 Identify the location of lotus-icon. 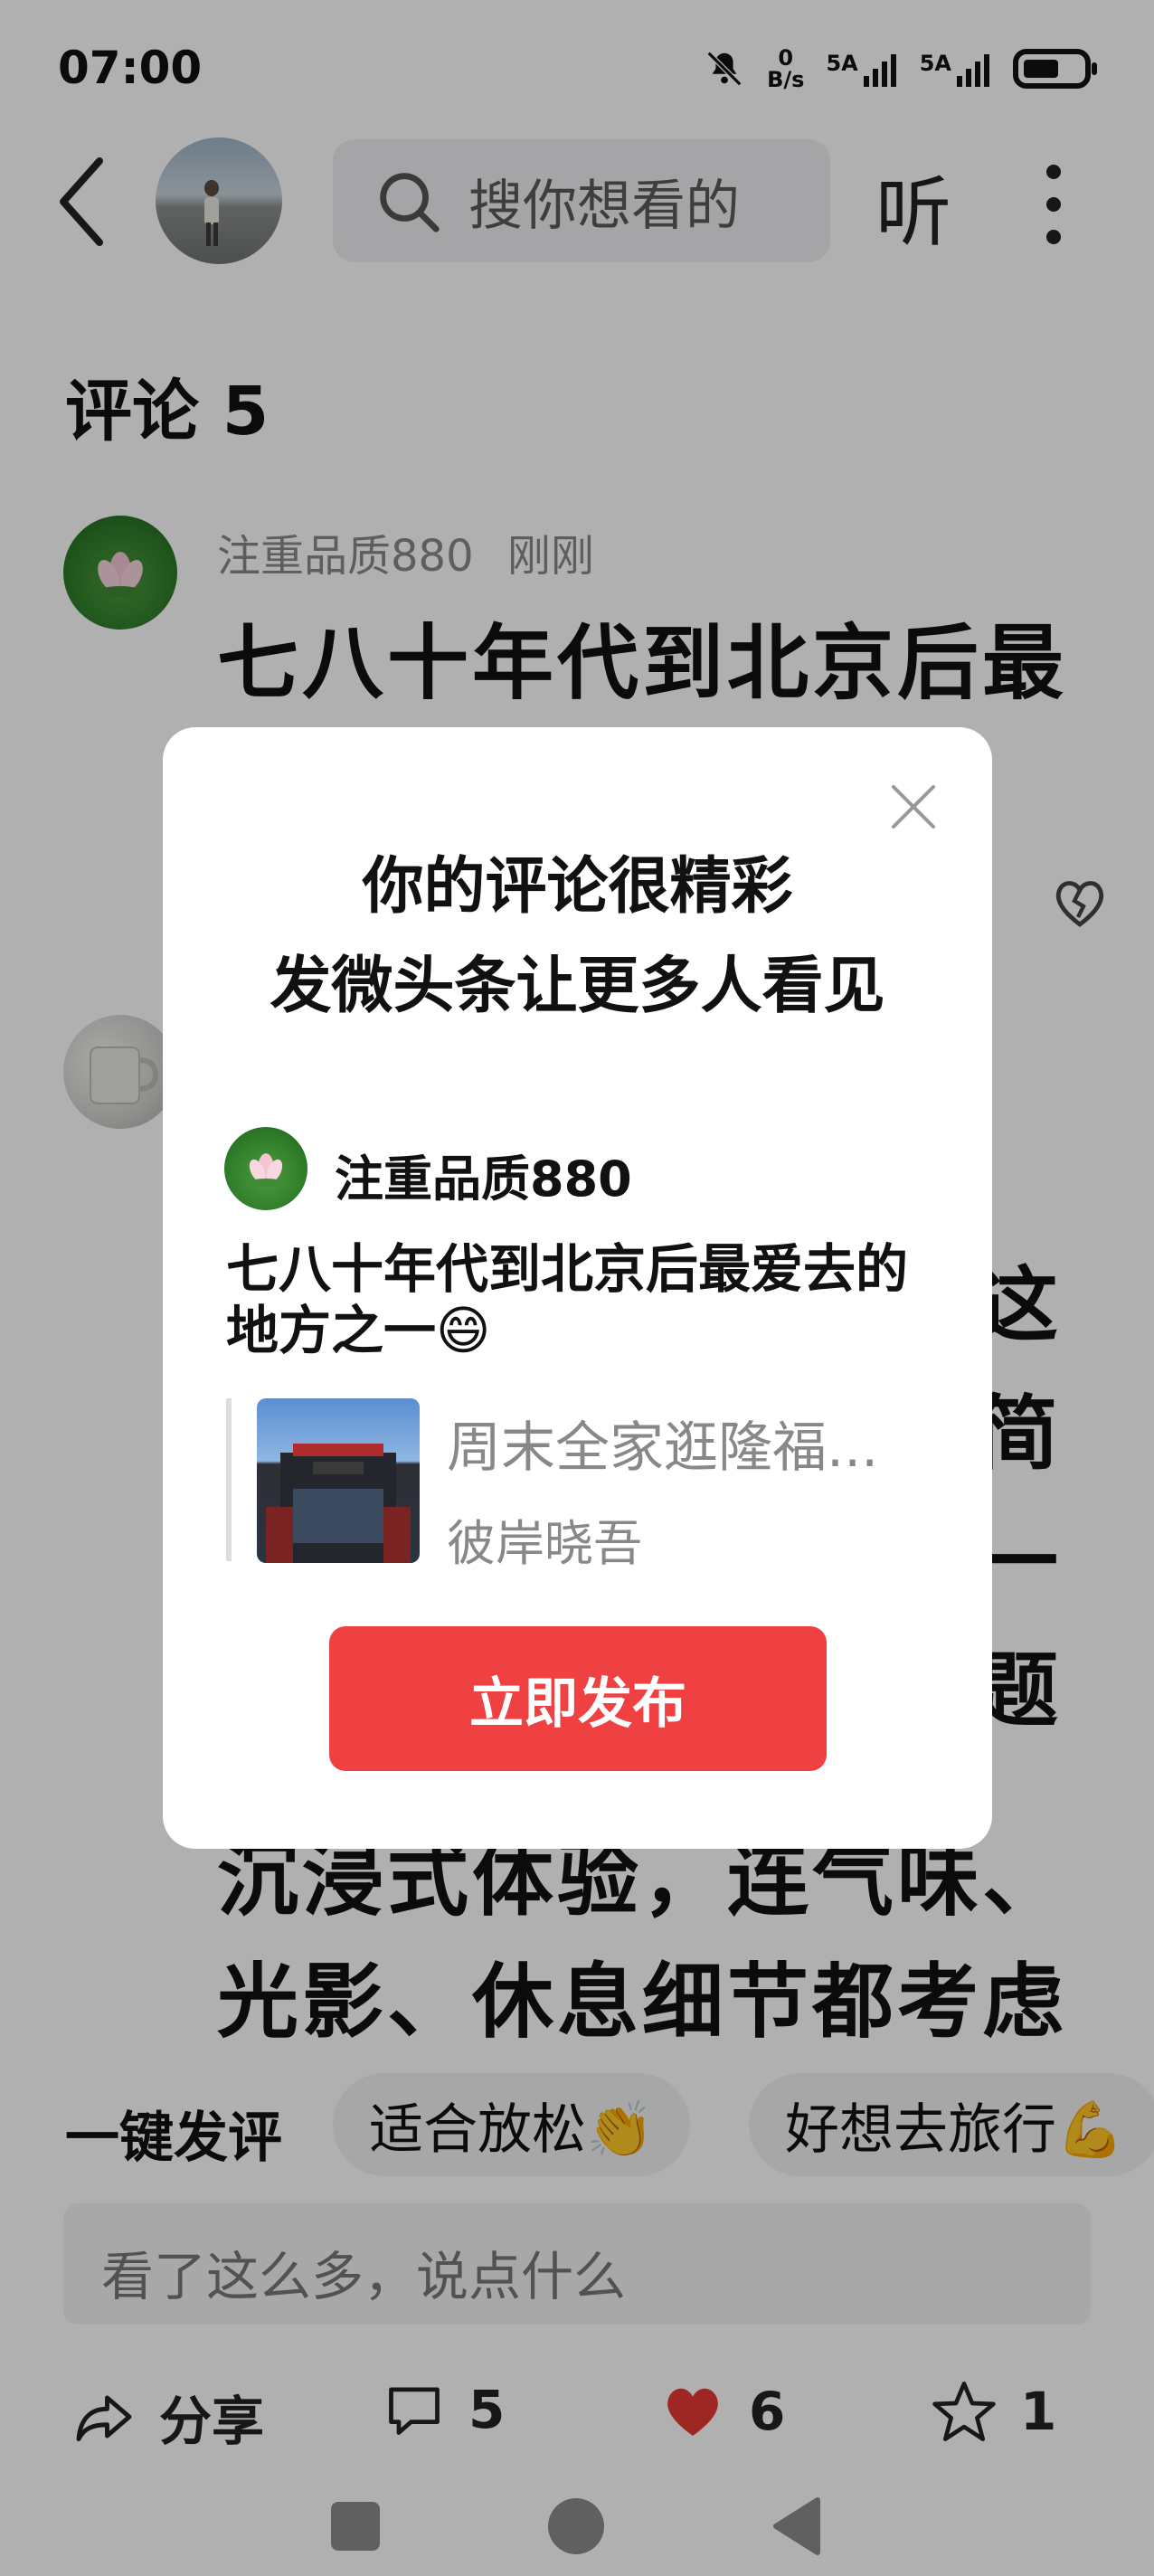
(266, 1170).